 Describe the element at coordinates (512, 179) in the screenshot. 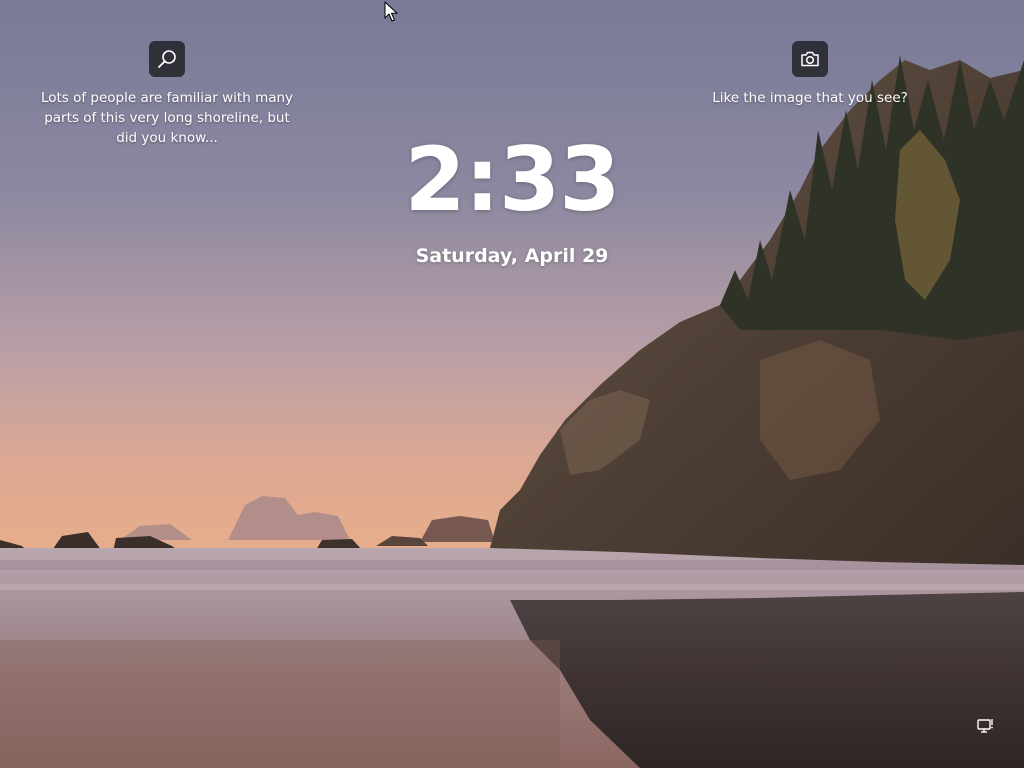

I see `lock-screen-clock: 2:33` at that location.